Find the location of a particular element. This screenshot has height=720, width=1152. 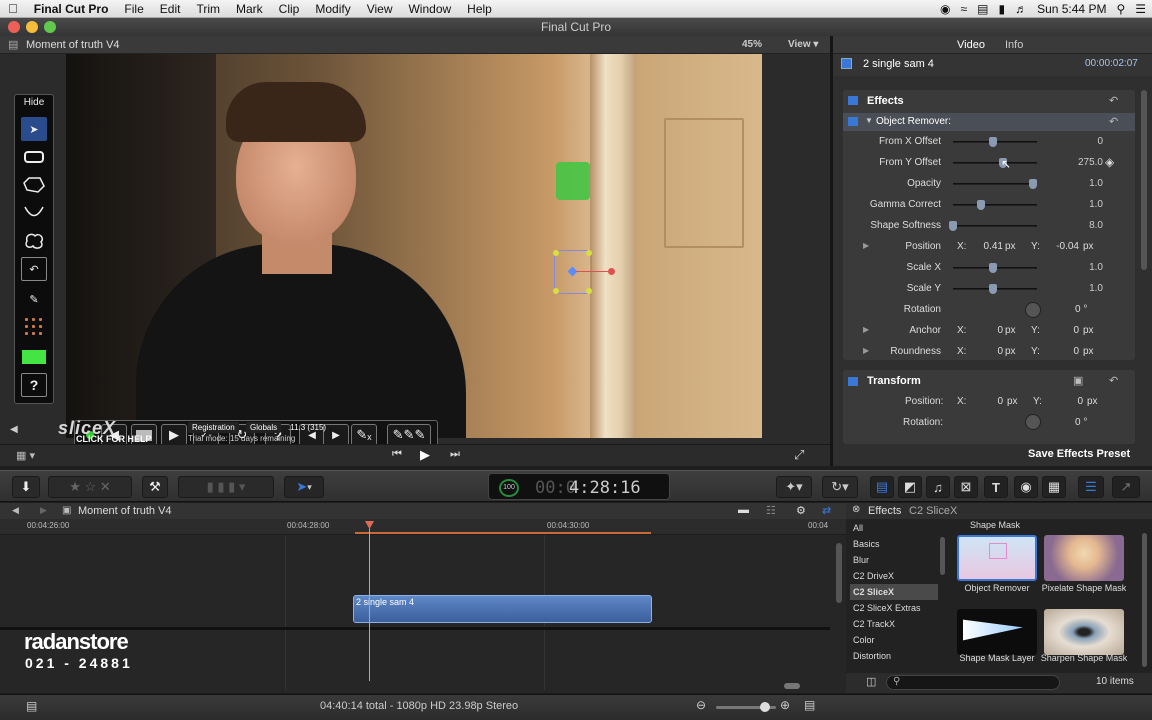

freeform-tool-icon is located at coordinates (34, 241).